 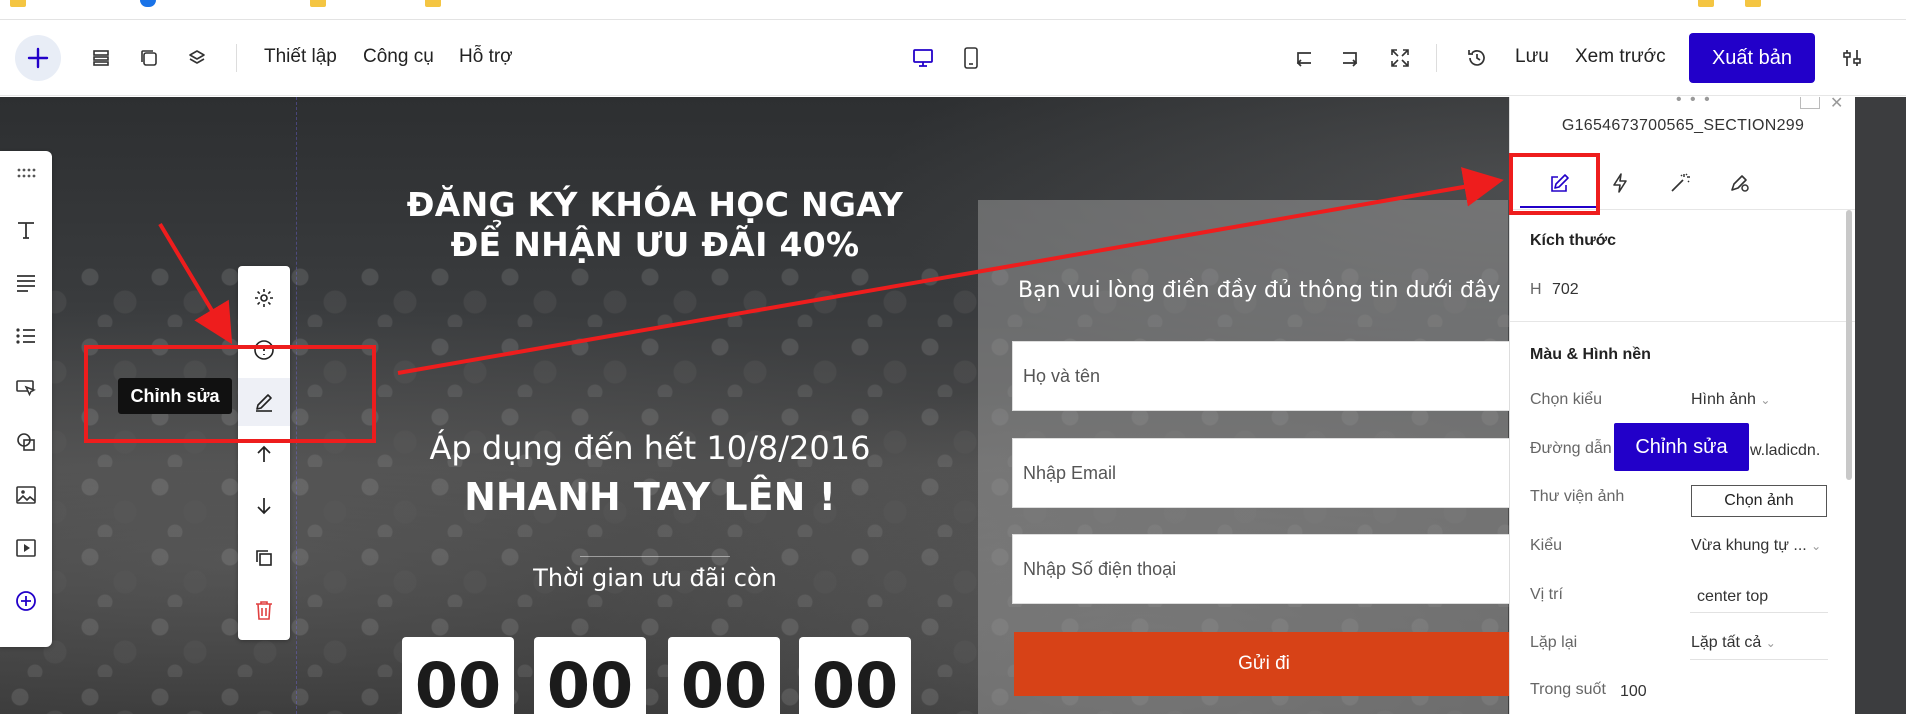 What do you see at coordinates (1262, 473) in the screenshot?
I see `email-field: Nhập Email` at bounding box center [1262, 473].